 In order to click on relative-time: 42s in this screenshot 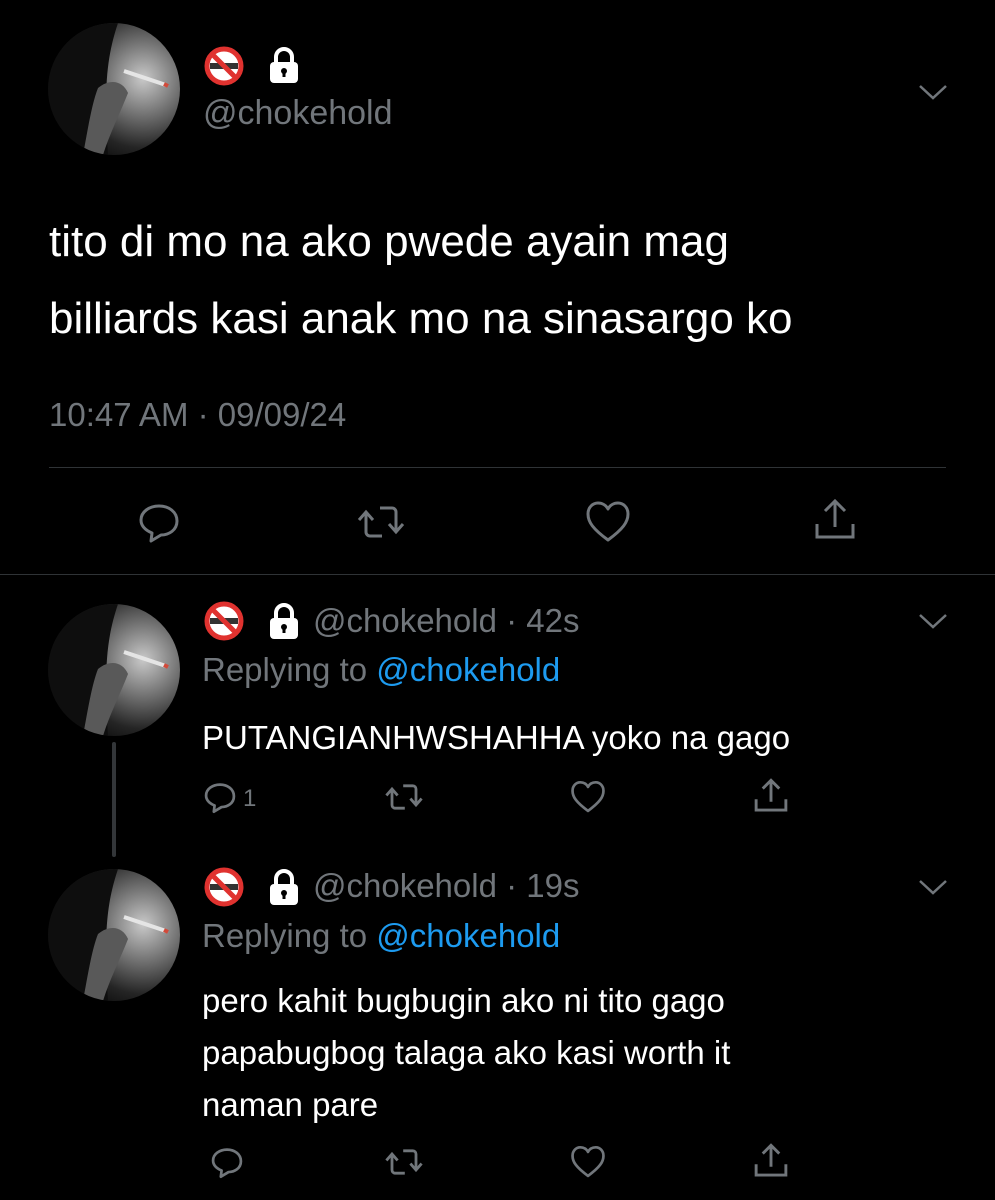, I will do `click(552, 620)`.